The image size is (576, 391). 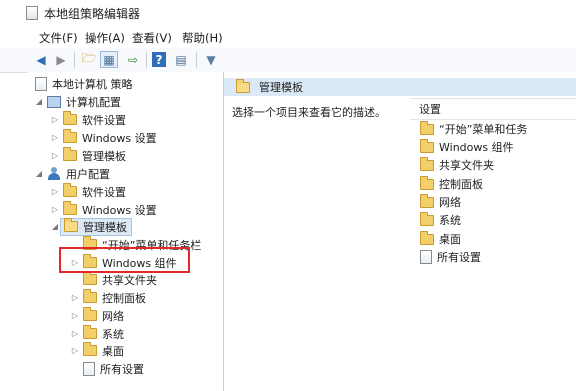 What do you see at coordinates (288, 60) in the screenshot?
I see `toolbar: ◀ ▶ 🗁 ▦ ⇨ ? ▤ ▼` at bounding box center [288, 60].